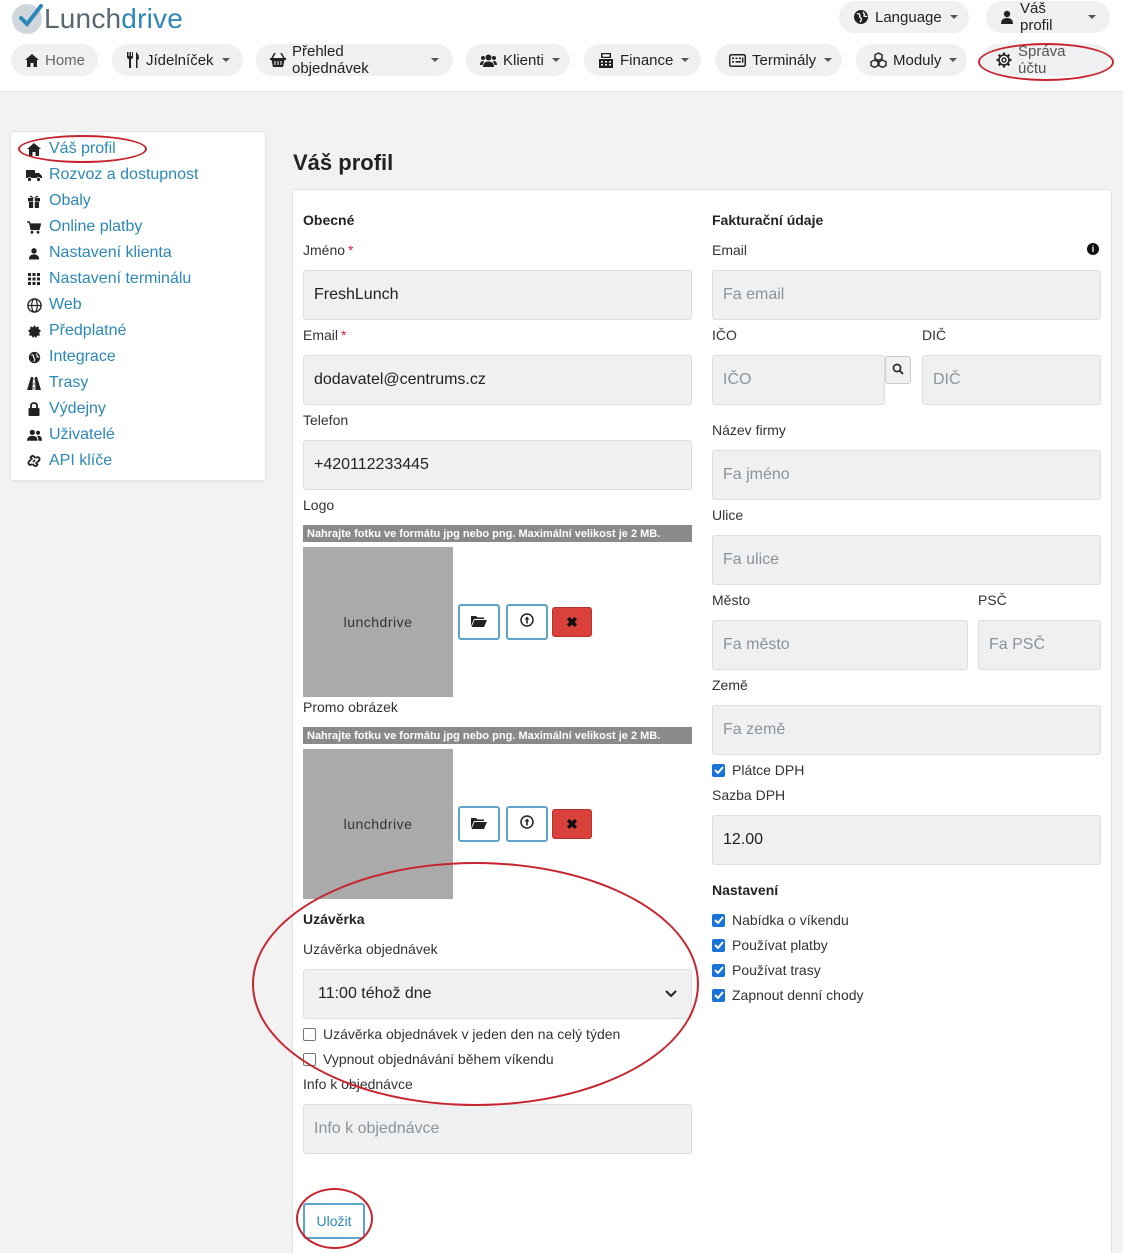 This screenshot has height=1253, width=1123. I want to click on link-icon, so click(34, 461).